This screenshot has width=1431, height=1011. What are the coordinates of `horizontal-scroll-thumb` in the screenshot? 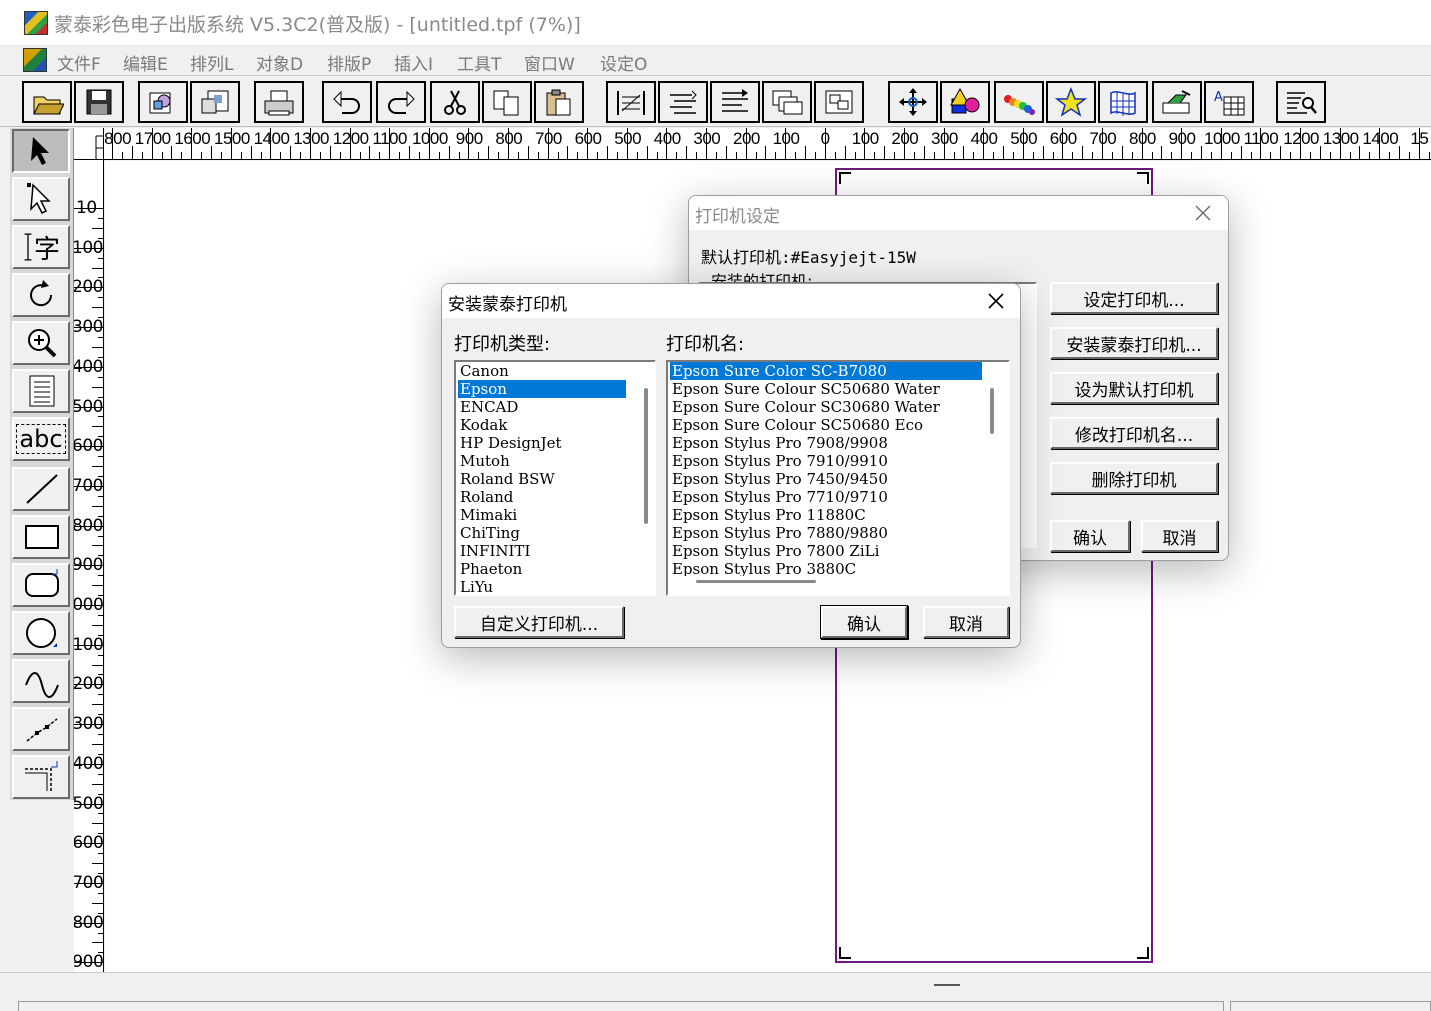 It's located at (756, 581).